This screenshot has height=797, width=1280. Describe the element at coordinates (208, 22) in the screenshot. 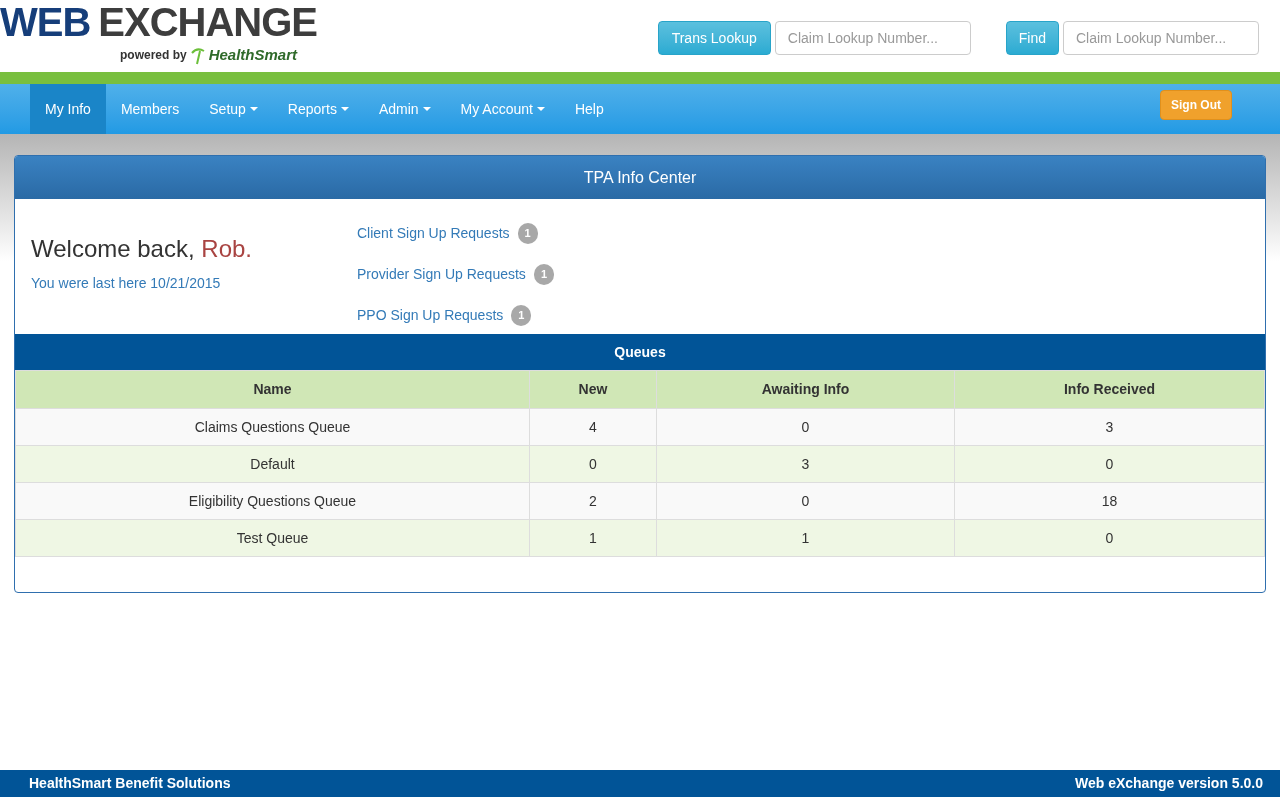

I see `logo-word: EXCHANGE` at that location.